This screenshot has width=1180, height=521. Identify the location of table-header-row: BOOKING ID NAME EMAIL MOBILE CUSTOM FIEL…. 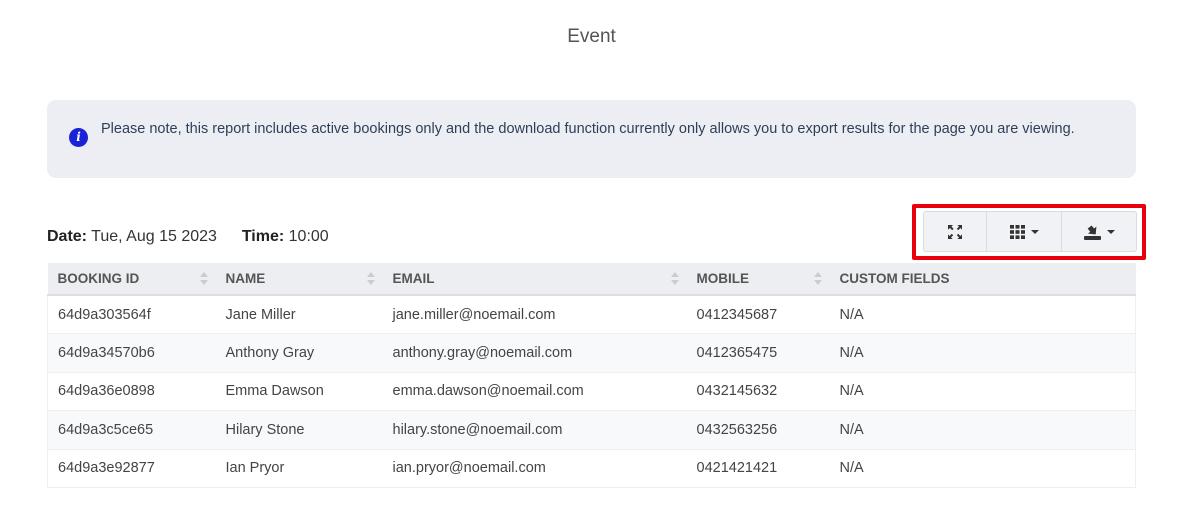
(591, 279).